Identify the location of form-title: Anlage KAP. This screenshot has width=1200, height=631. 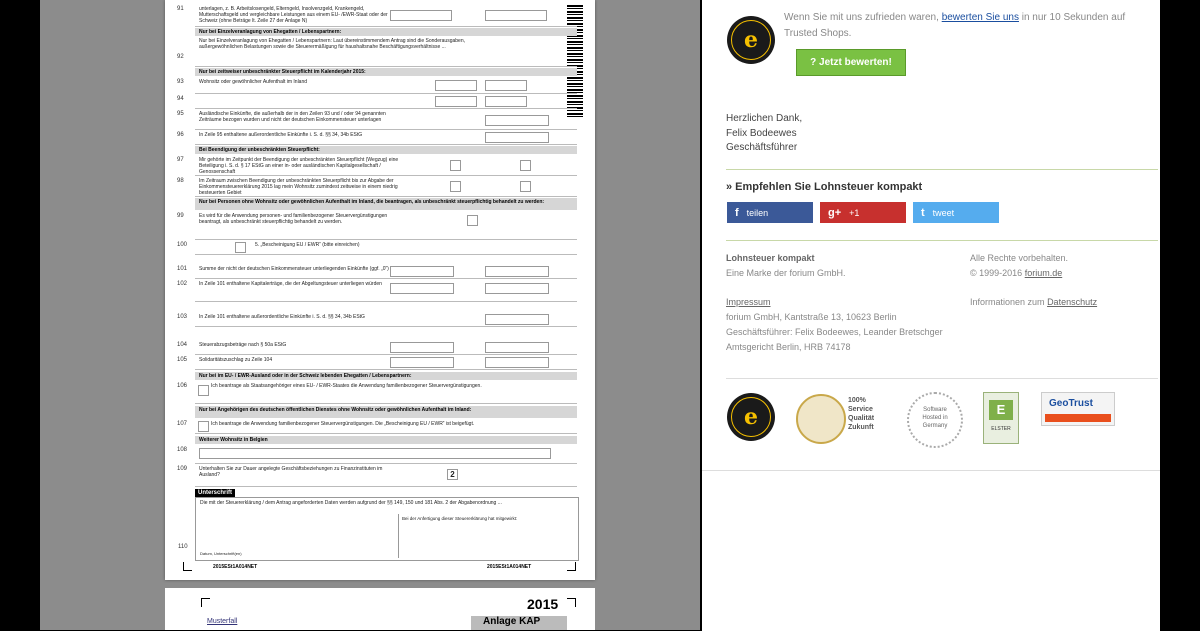
(519, 623).